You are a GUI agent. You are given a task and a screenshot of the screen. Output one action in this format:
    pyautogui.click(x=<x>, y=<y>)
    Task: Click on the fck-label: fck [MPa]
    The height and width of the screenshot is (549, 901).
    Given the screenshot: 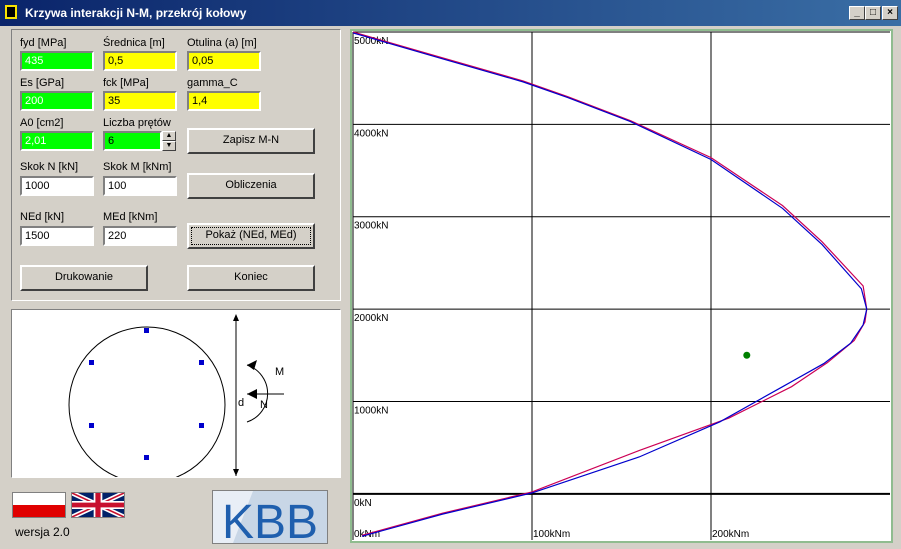 What is the action you would take?
    pyautogui.click(x=126, y=83)
    